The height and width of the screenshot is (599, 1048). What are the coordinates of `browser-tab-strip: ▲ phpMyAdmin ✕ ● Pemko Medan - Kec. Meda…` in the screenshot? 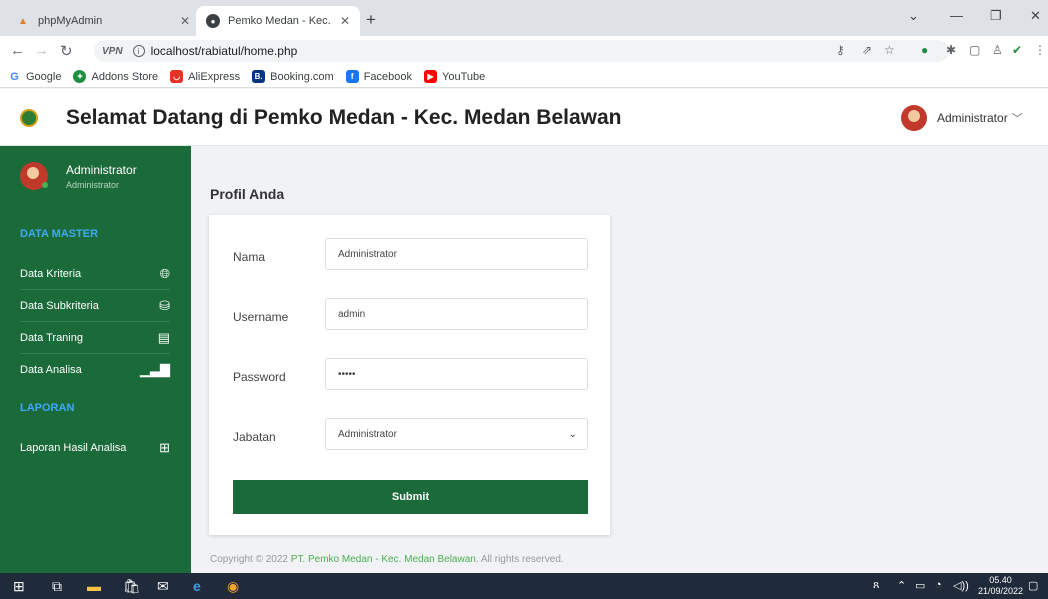 It's located at (524, 18).